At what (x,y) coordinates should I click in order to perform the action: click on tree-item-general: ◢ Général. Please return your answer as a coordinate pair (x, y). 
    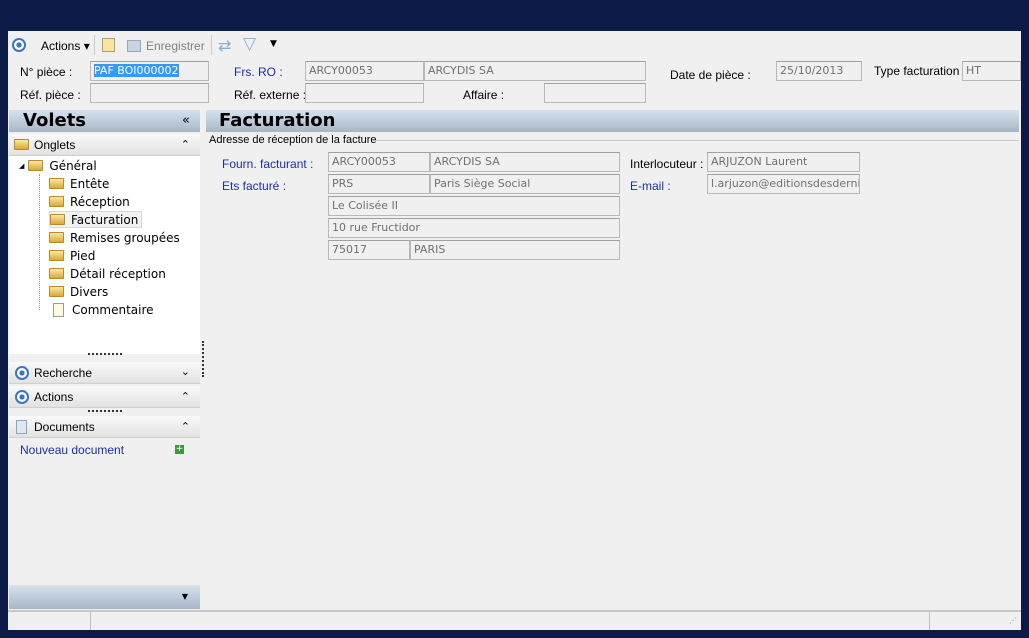
    Looking at the image, I should click on (59, 165).